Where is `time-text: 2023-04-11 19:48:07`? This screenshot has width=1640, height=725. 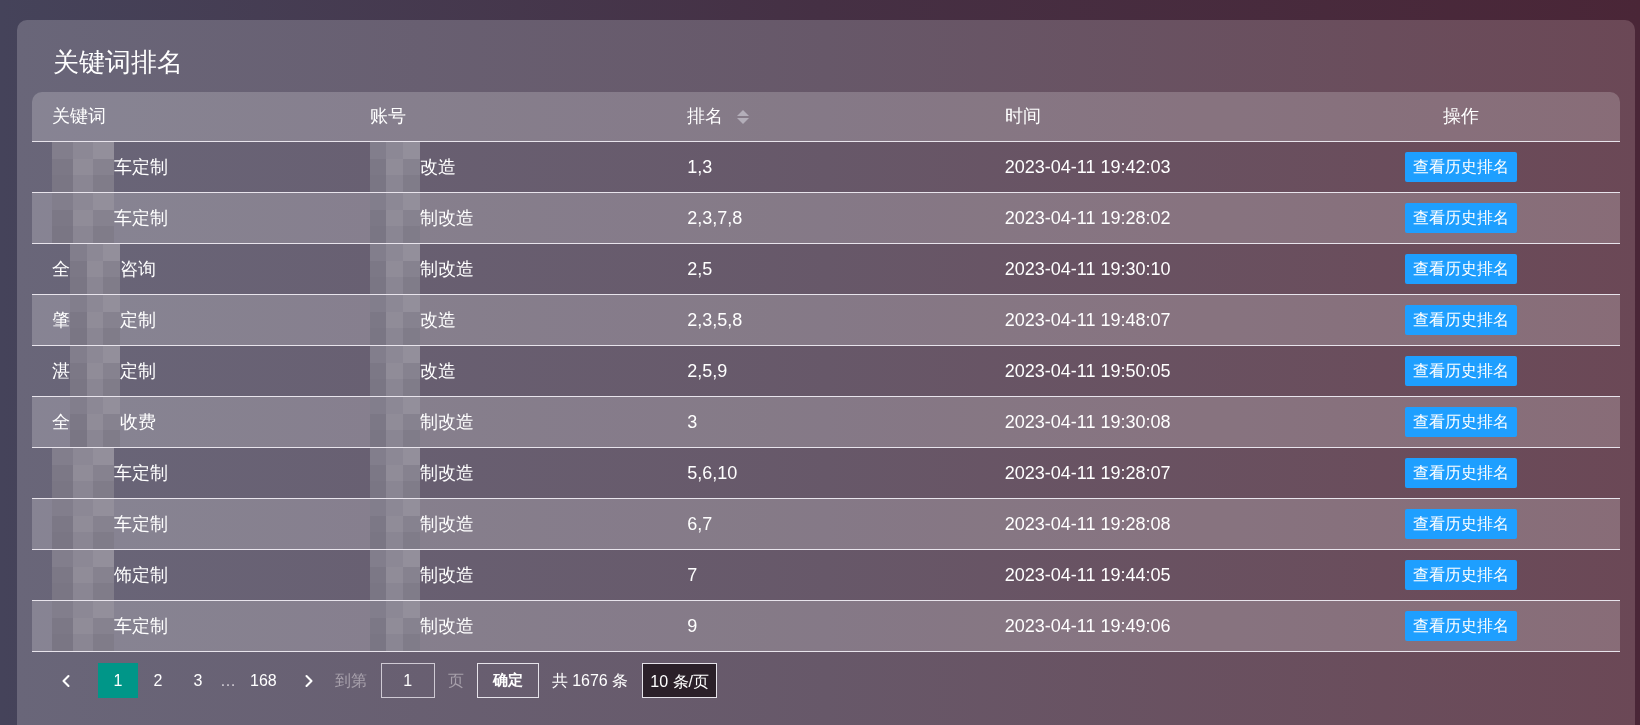 time-text: 2023-04-11 19:48:07 is located at coordinates (1087, 320).